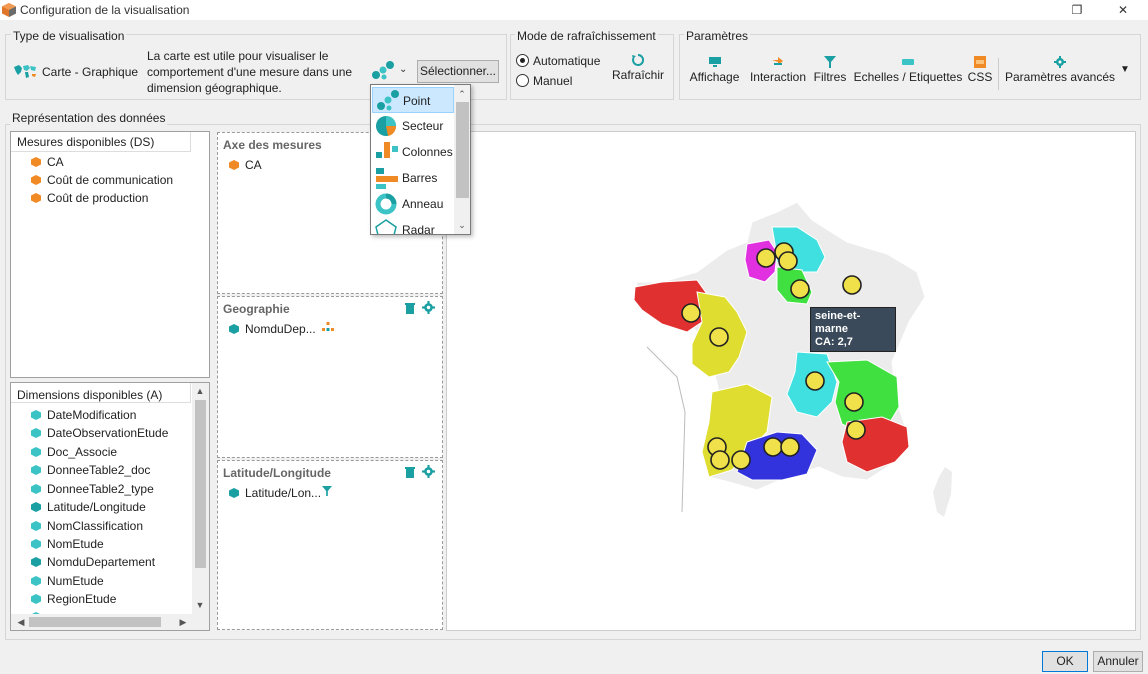 Image resolution: width=1148 pixels, height=674 pixels. I want to click on css-button-label: CSS, so click(980, 77).